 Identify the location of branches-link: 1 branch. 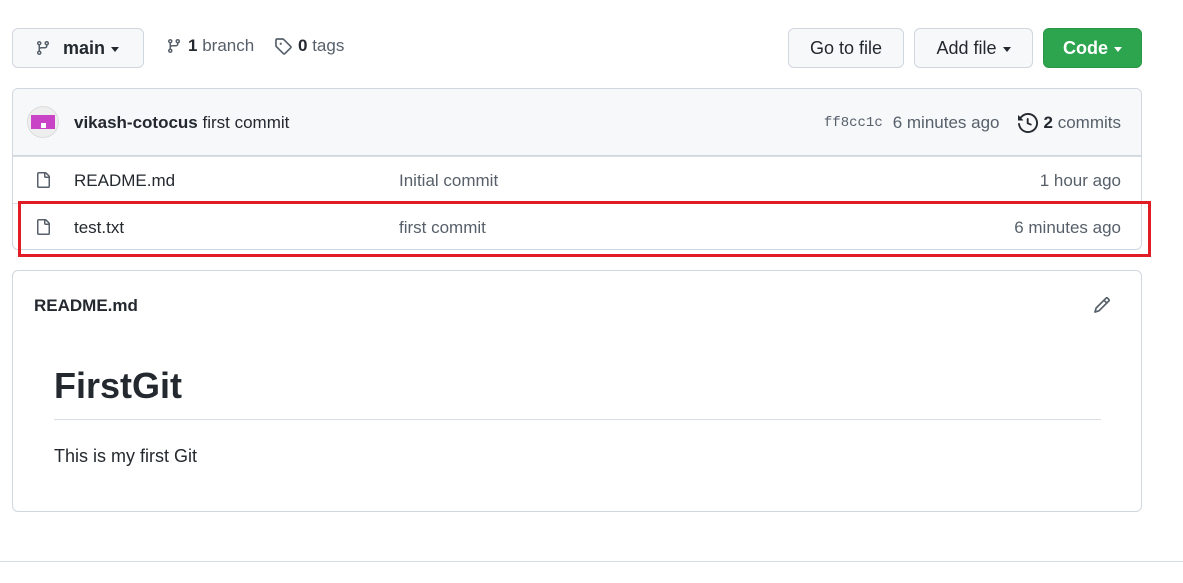
(210, 46).